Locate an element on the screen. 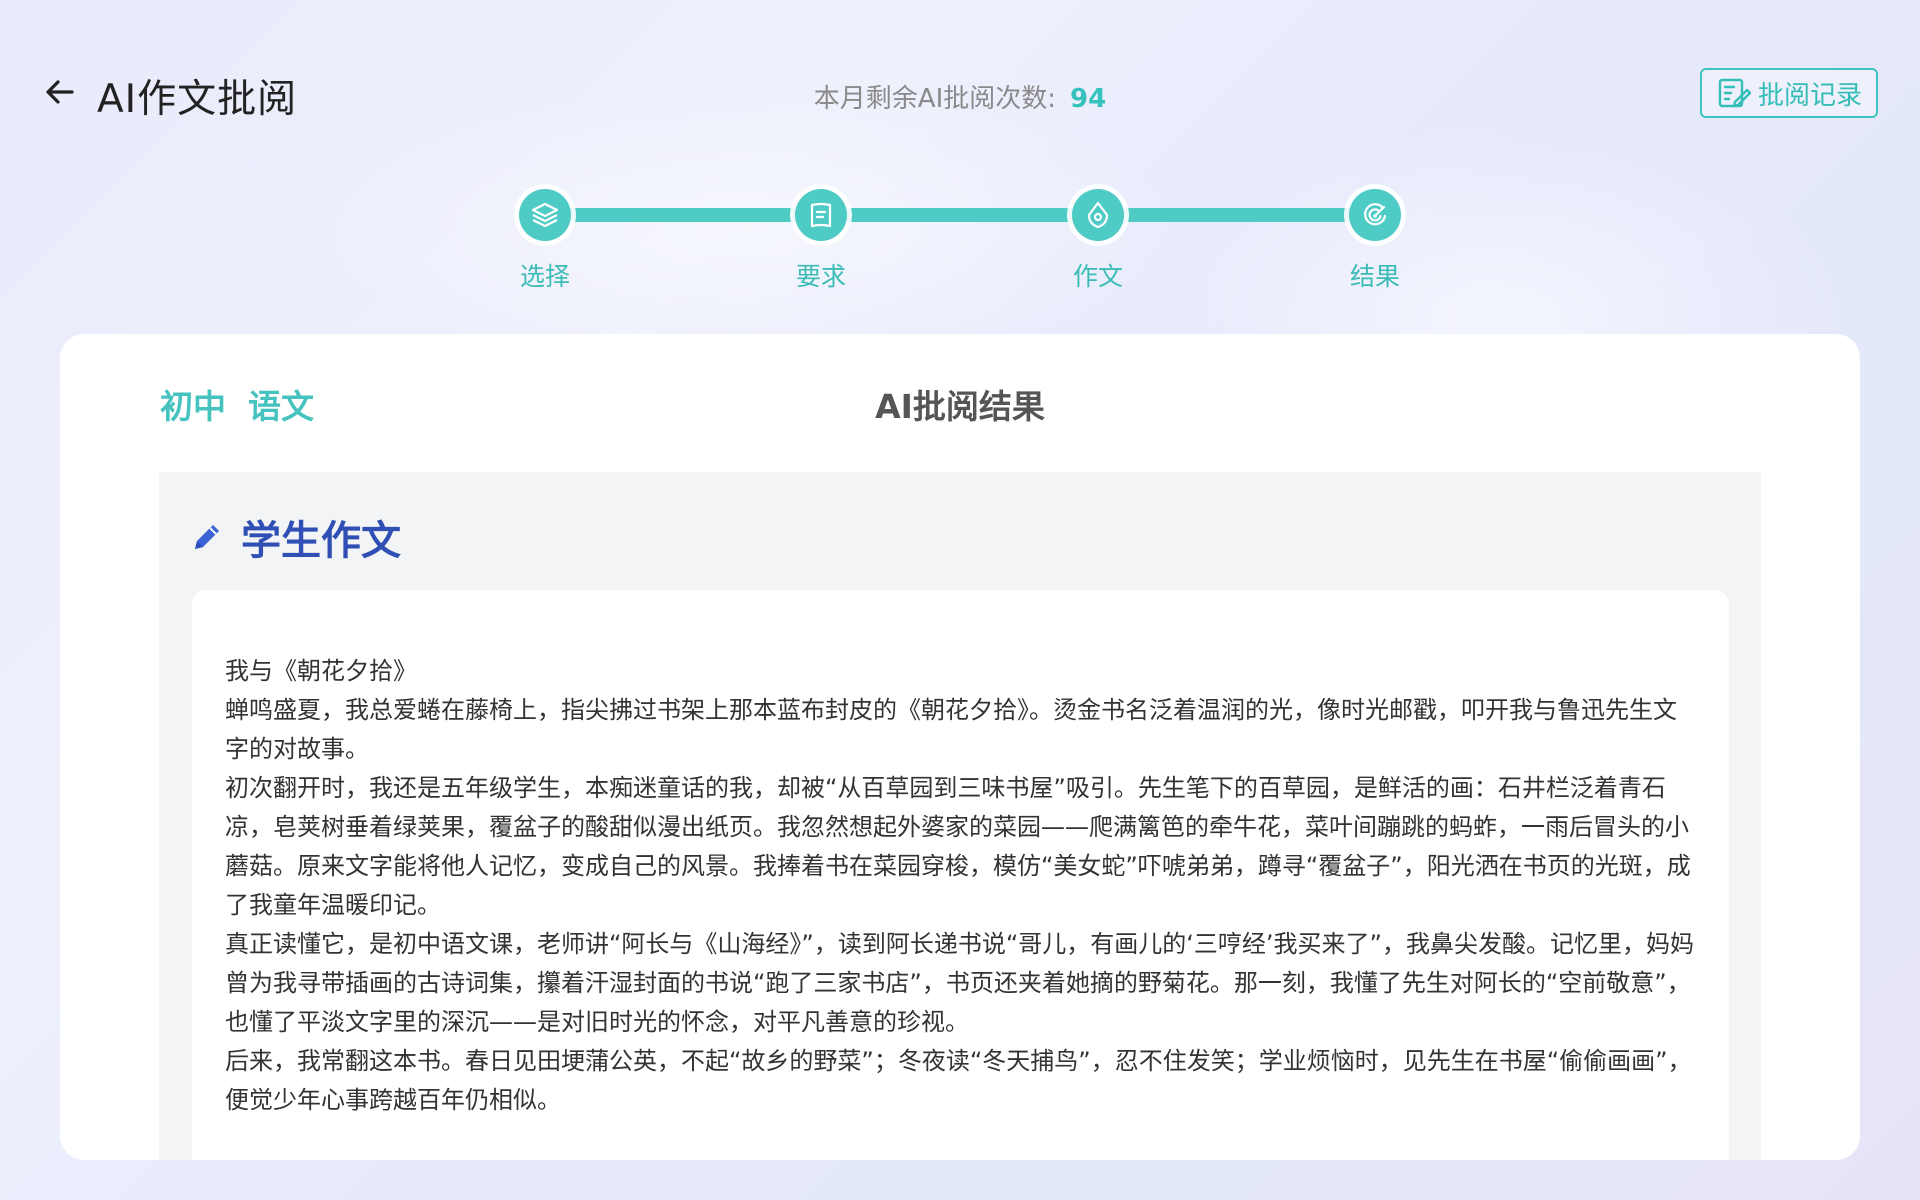  pen-nib-icon is located at coordinates (1098, 215).